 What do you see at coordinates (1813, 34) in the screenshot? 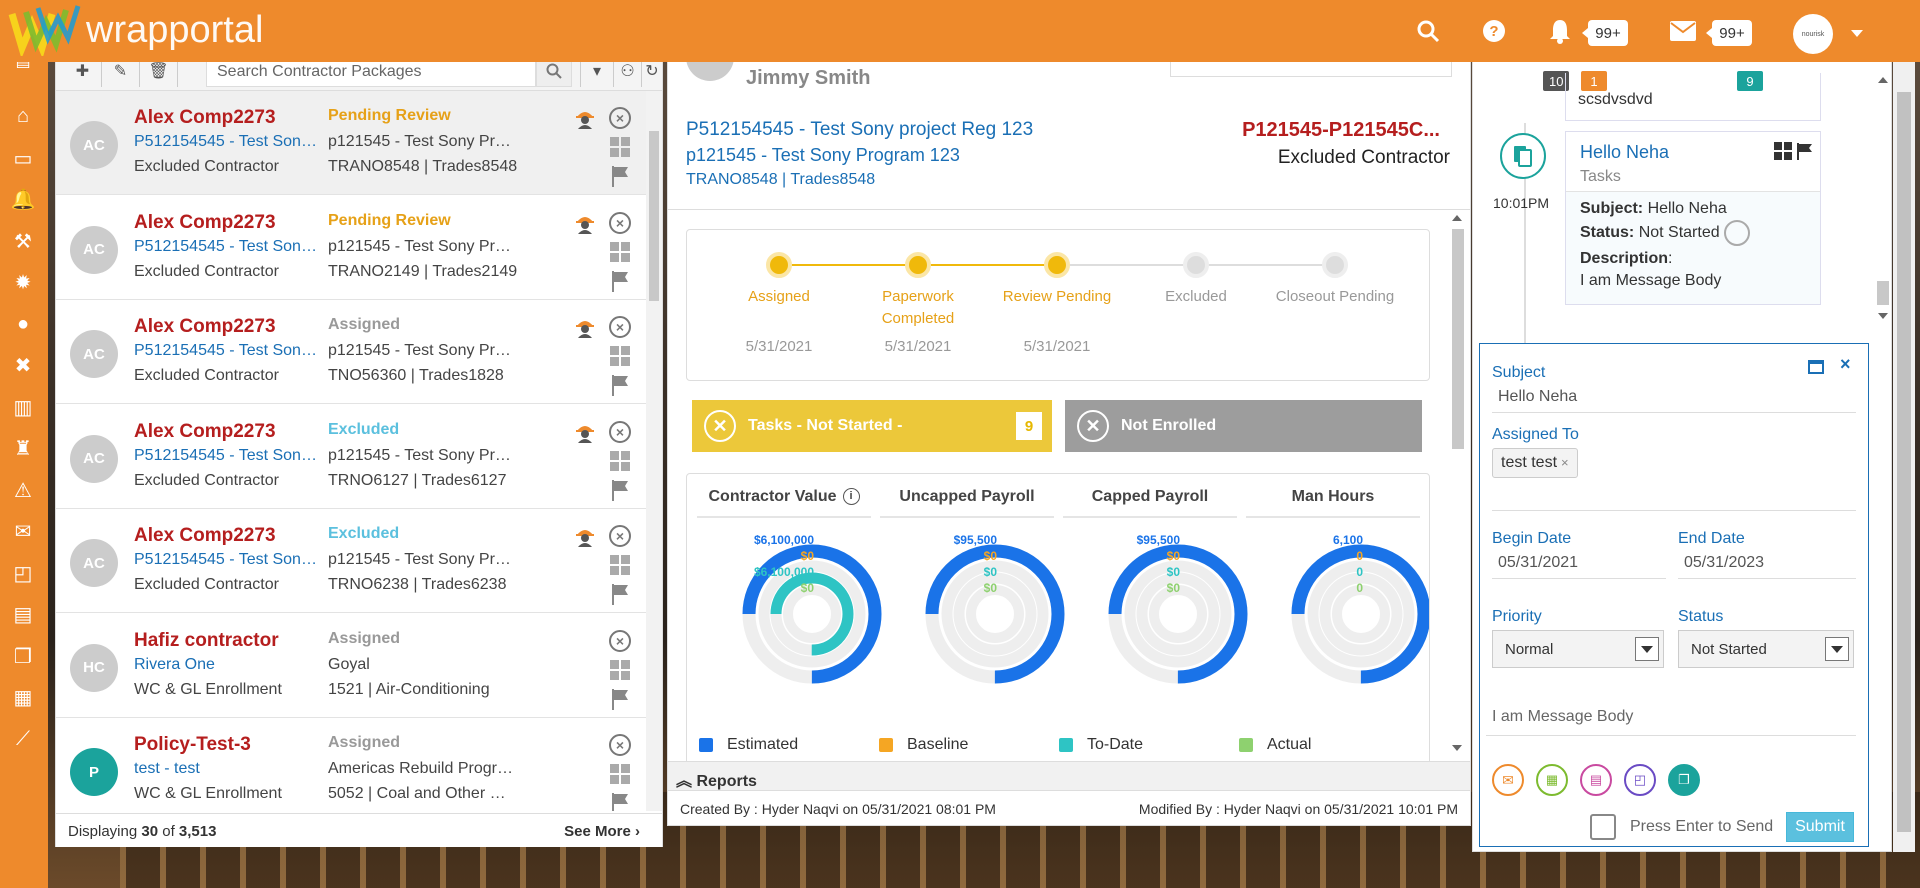
I see `user-avatar: nourisk` at bounding box center [1813, 34].